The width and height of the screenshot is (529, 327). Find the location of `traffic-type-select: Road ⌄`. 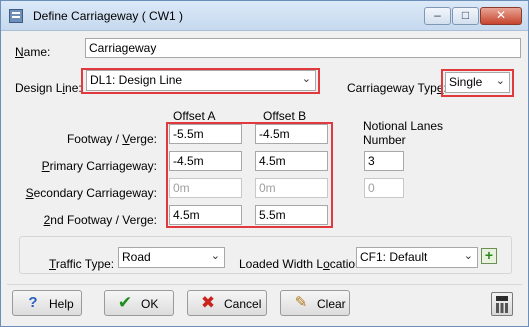

traffic-type-select: Road ⌄ is located at coordinates (171, 257).